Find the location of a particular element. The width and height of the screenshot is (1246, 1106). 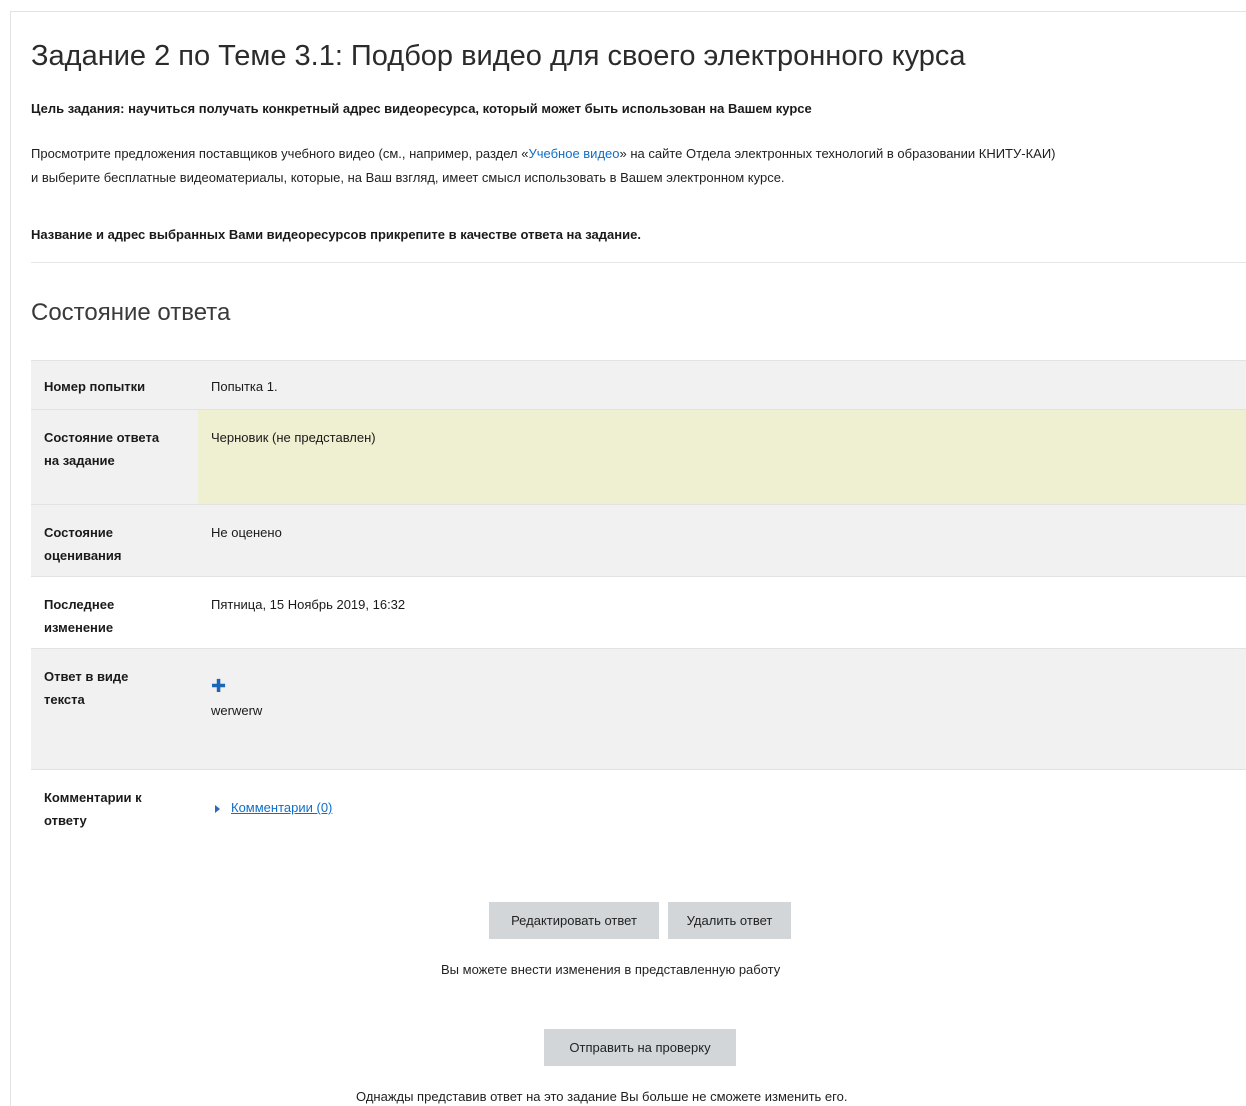

online-text-preview: werwerw is located at coordinates (237, 710).